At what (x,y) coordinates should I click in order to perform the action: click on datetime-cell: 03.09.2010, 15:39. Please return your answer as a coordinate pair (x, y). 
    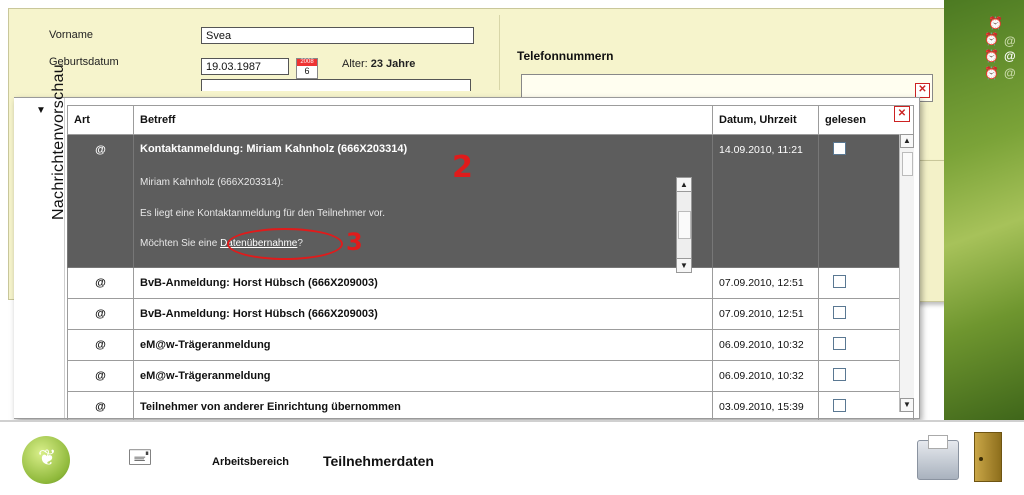
    Looking at the image, I should click on (765, 407).